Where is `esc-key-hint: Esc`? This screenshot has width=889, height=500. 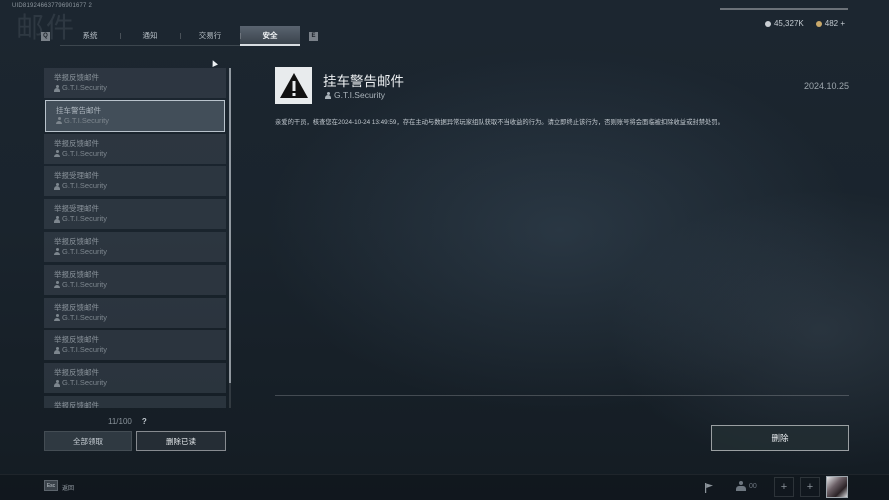
esc-key-hint: Esc is located at coordinates (51, 485).